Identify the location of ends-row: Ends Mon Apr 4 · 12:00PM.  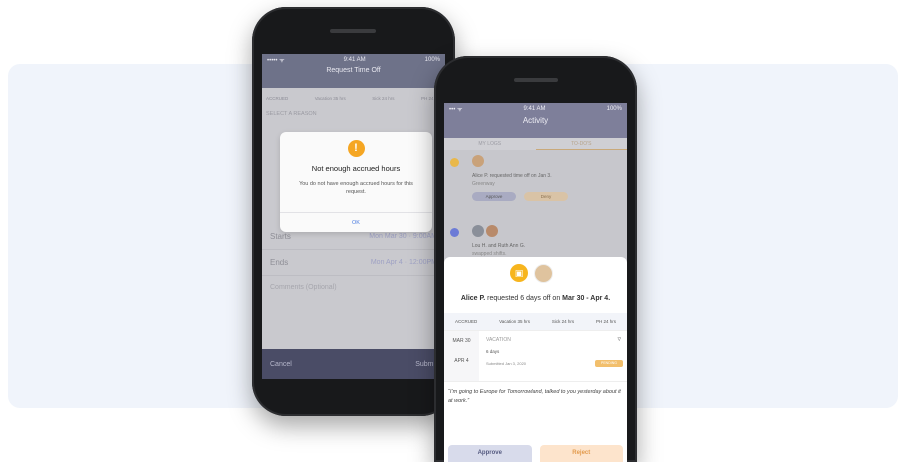
(353, 263).